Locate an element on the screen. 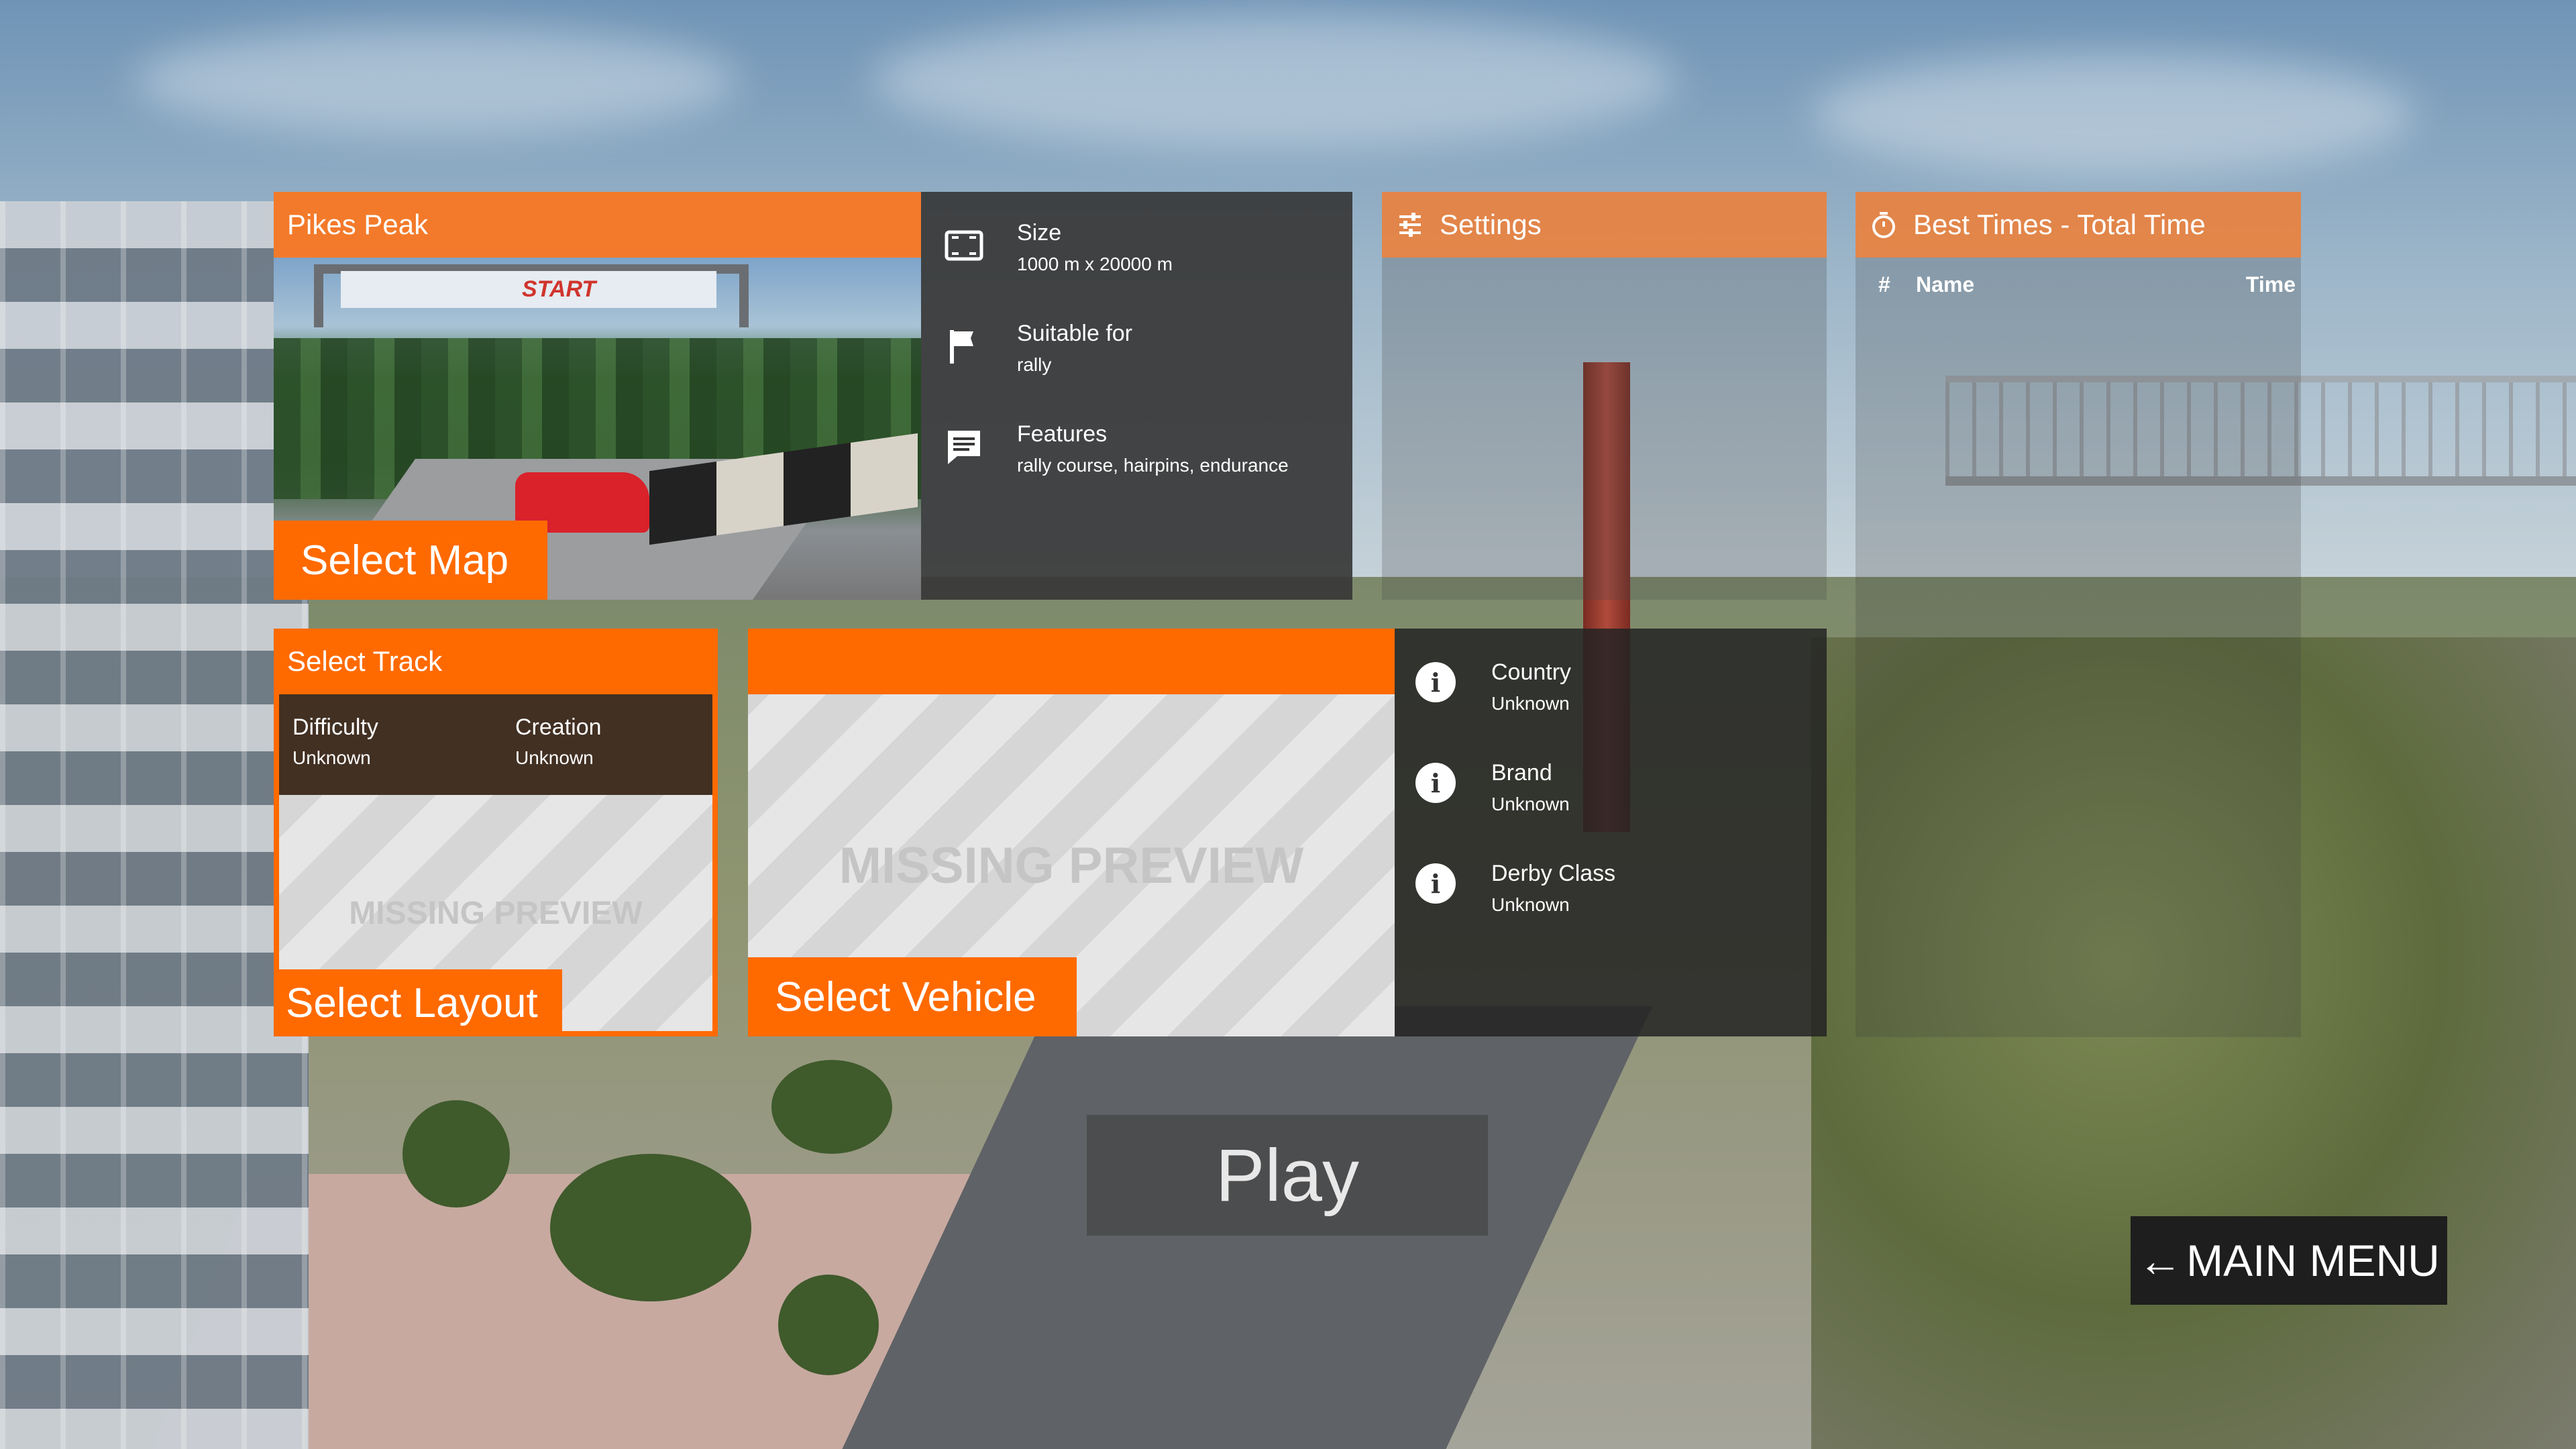 The height and width of the screenshot is (1449, 2576). country-row: i Country Unknown is located at coordinates (1611, 679).